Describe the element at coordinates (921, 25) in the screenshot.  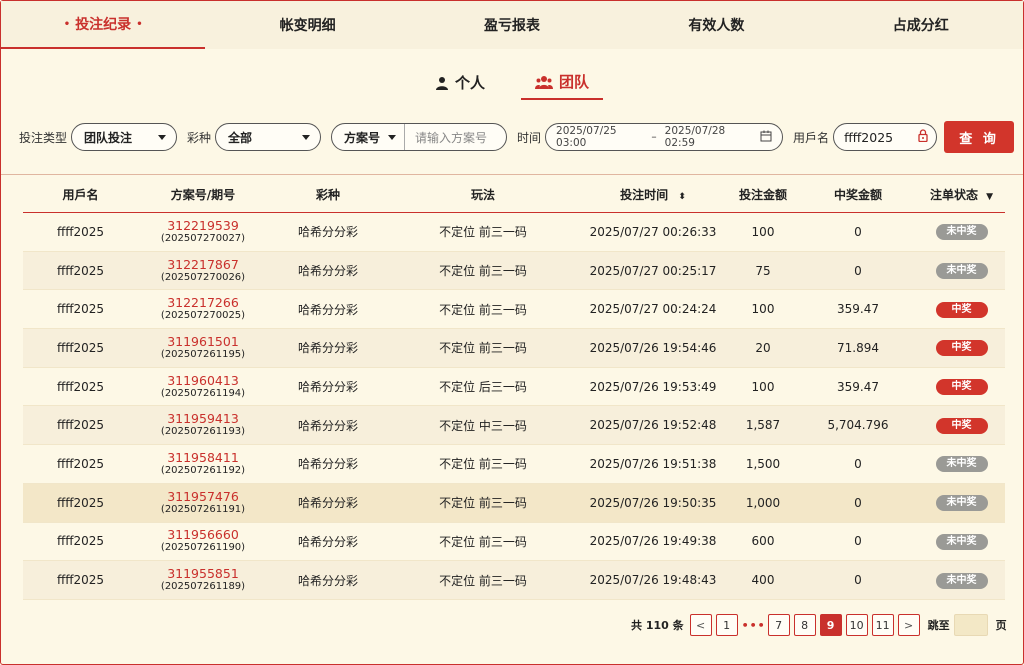
I see `tab-dividends: 占成分红` at that location.